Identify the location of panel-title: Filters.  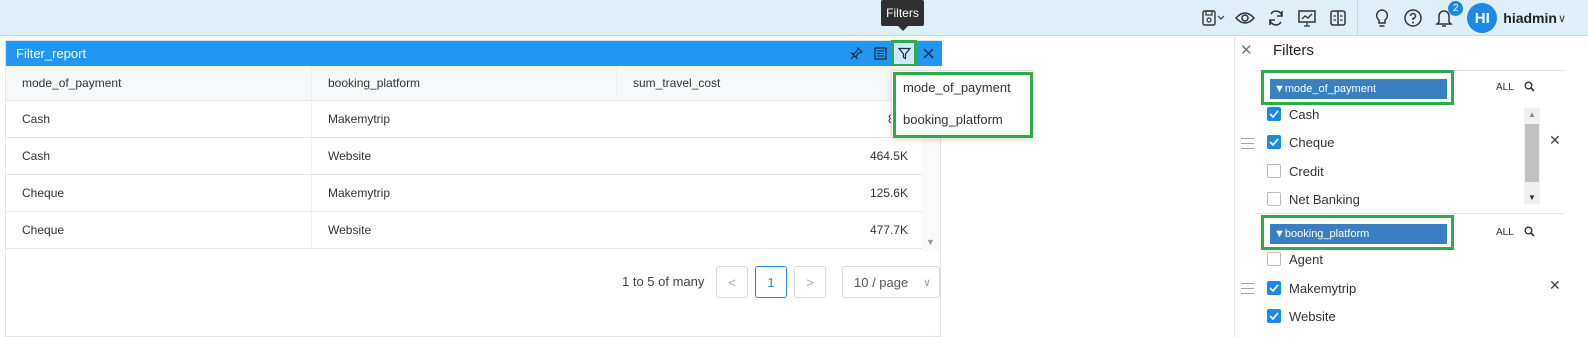
(1293, 50).